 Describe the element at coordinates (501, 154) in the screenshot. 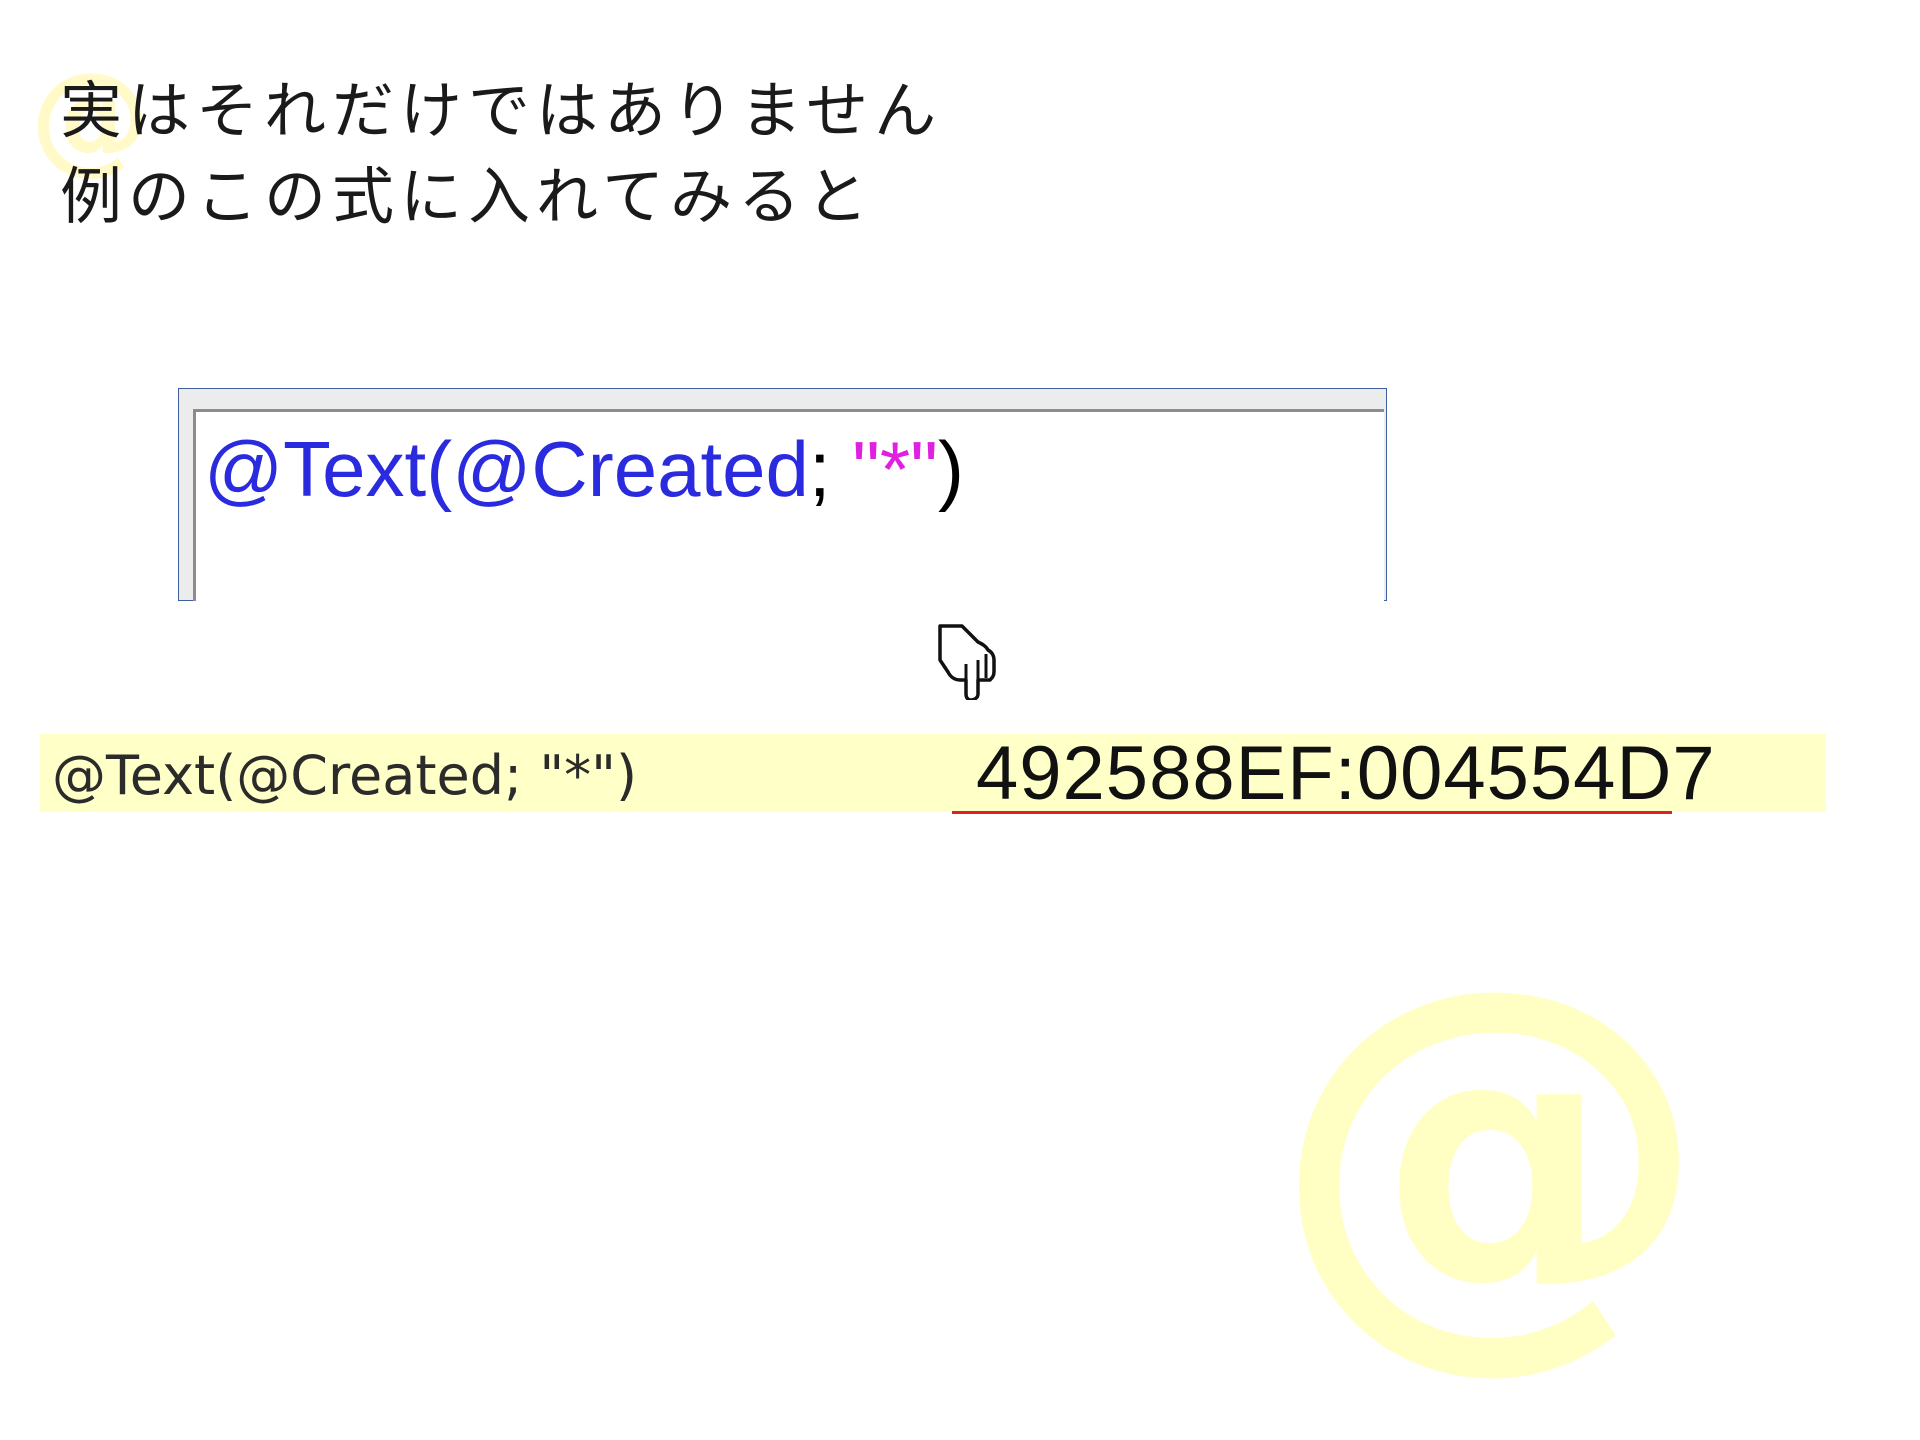

I see `slide-heading: 実はそれだけではありません 例のこの式に入れてみると` at that location.